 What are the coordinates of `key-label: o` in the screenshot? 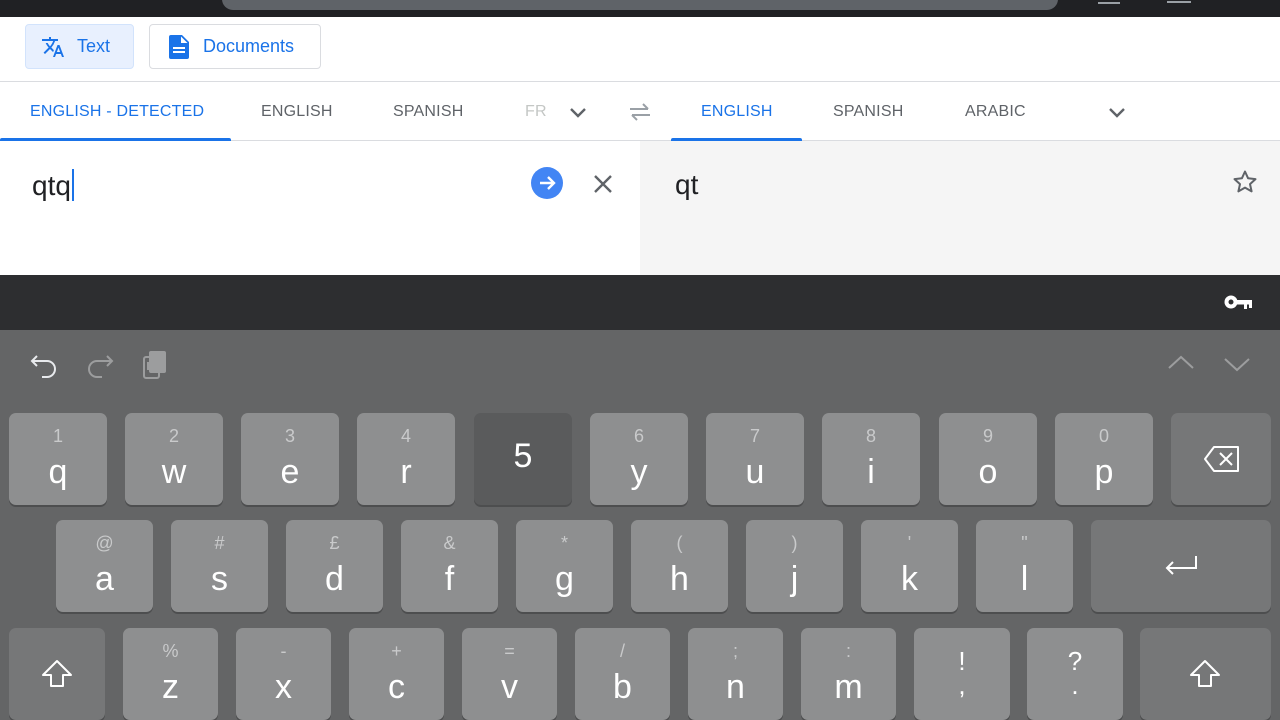 It's located at (988, 472).